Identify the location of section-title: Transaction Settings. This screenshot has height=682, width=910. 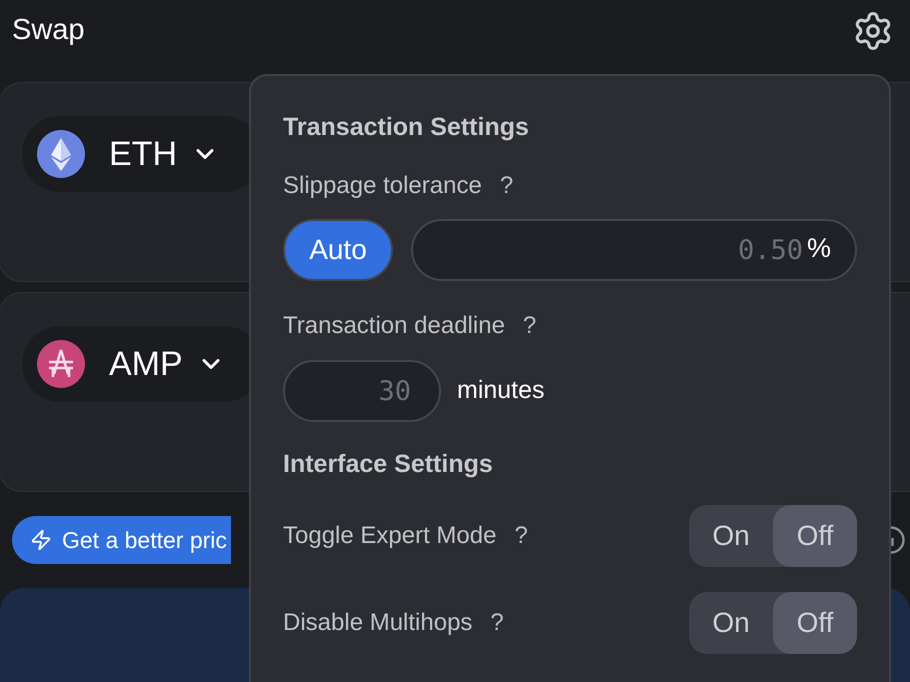
(406, 127).